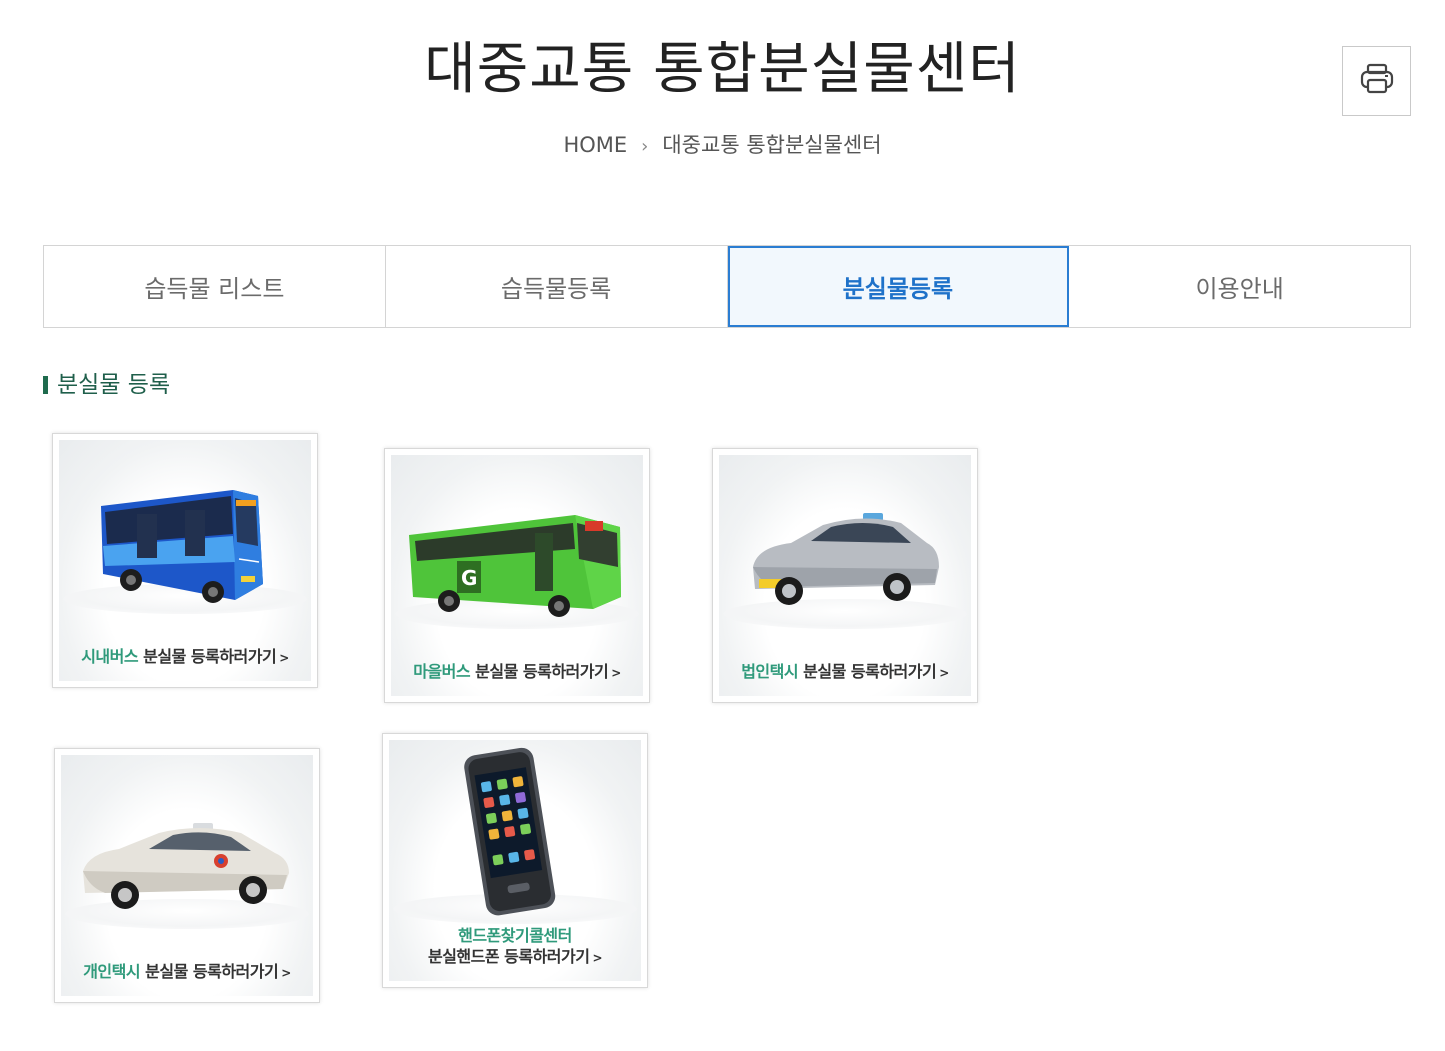 The width and height of the screenshot is (1445, 1051). I want to click on section-title: 분실물 등록, so click(106, 385).